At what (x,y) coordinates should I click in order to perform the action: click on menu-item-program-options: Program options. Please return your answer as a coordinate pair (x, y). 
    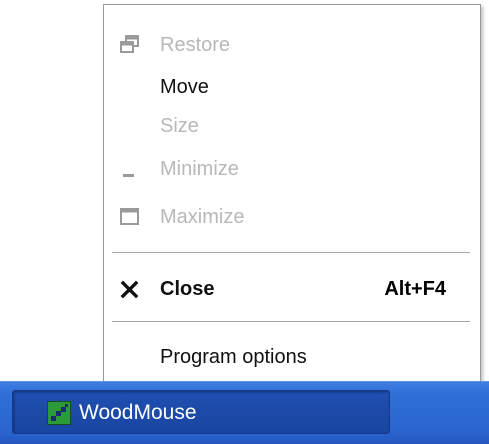
    Looking at the image, I should click on (292, 357).